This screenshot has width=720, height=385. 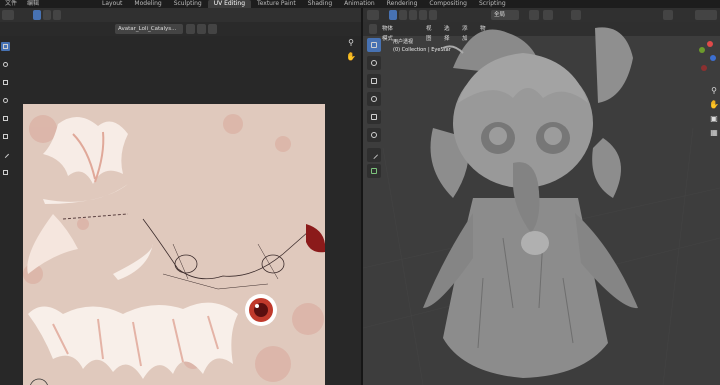 I want to click on rotate-tool-icon, so click(x=5, y=100).